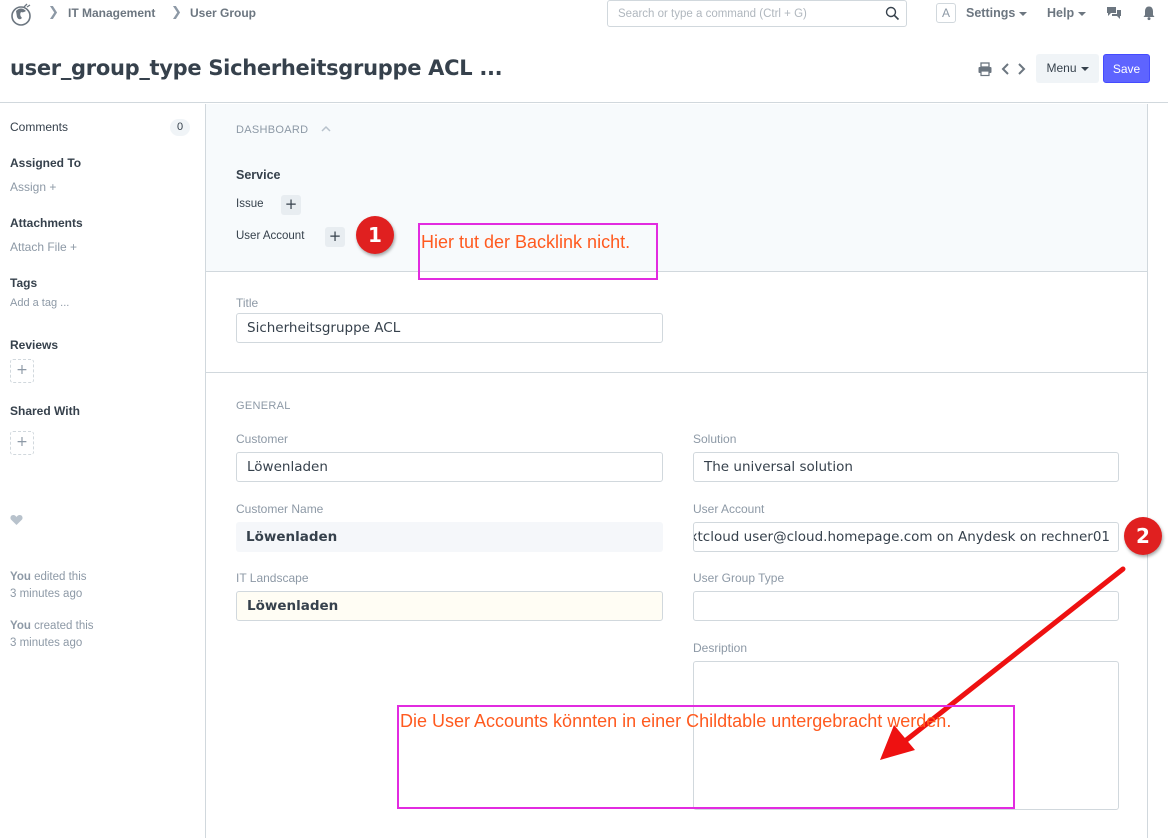 This screenshot has width=1168, height=838. What do you see at coordinates (335, 237) in the screenshot?
I see `new-user-account-button: +` at bounding box center [335, 237].